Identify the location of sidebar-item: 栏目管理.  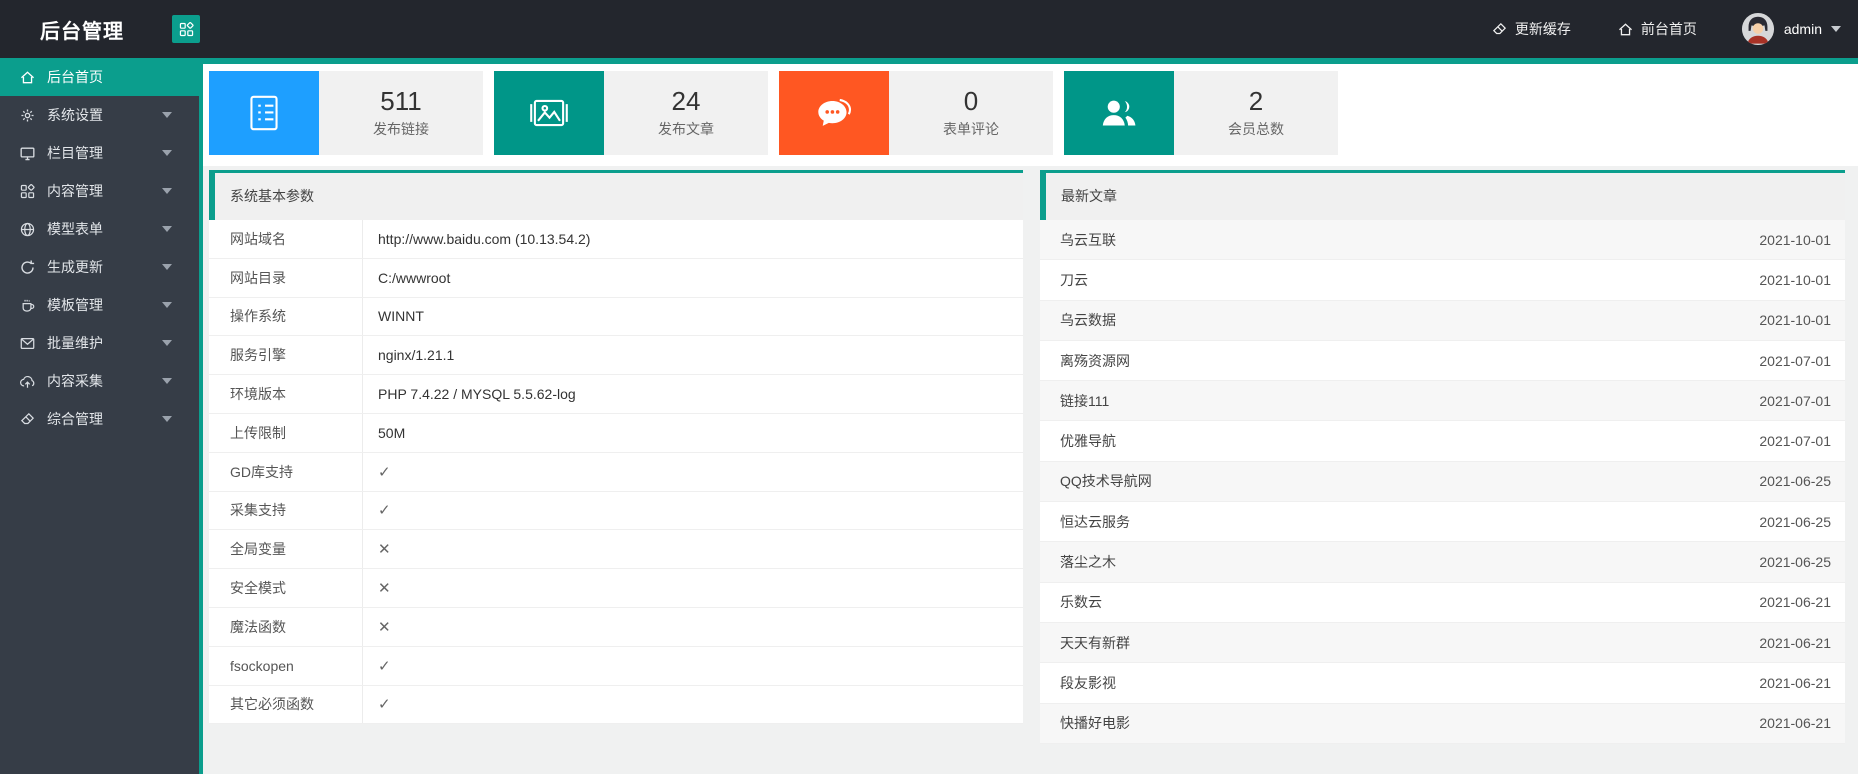
(99, 153).